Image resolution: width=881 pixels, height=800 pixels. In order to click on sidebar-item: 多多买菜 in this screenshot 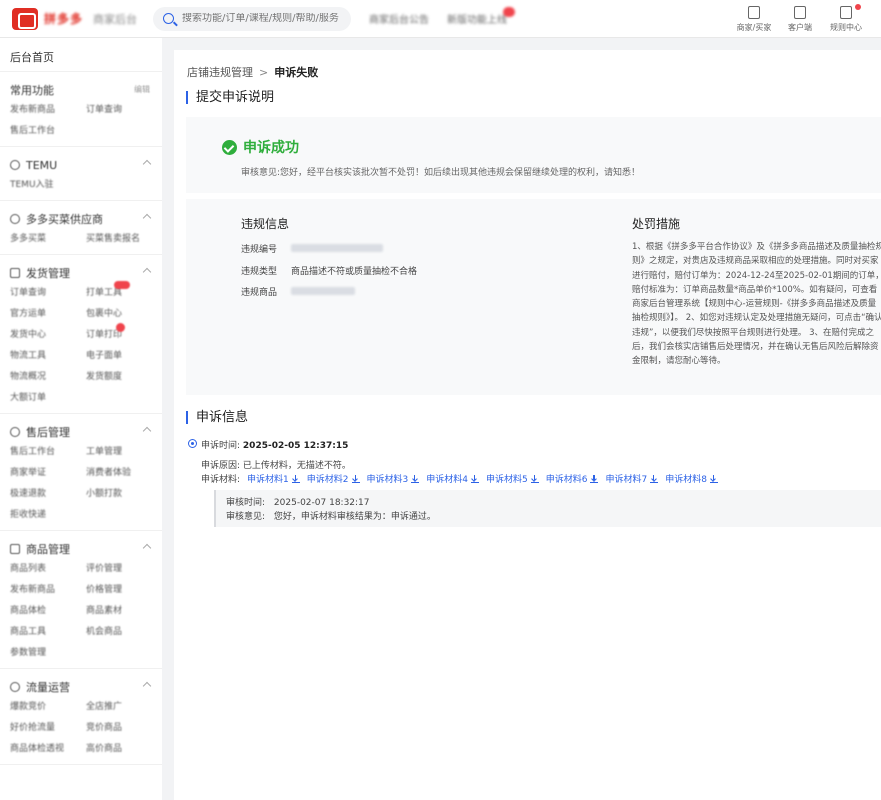, I will do `click(48, 239)`.